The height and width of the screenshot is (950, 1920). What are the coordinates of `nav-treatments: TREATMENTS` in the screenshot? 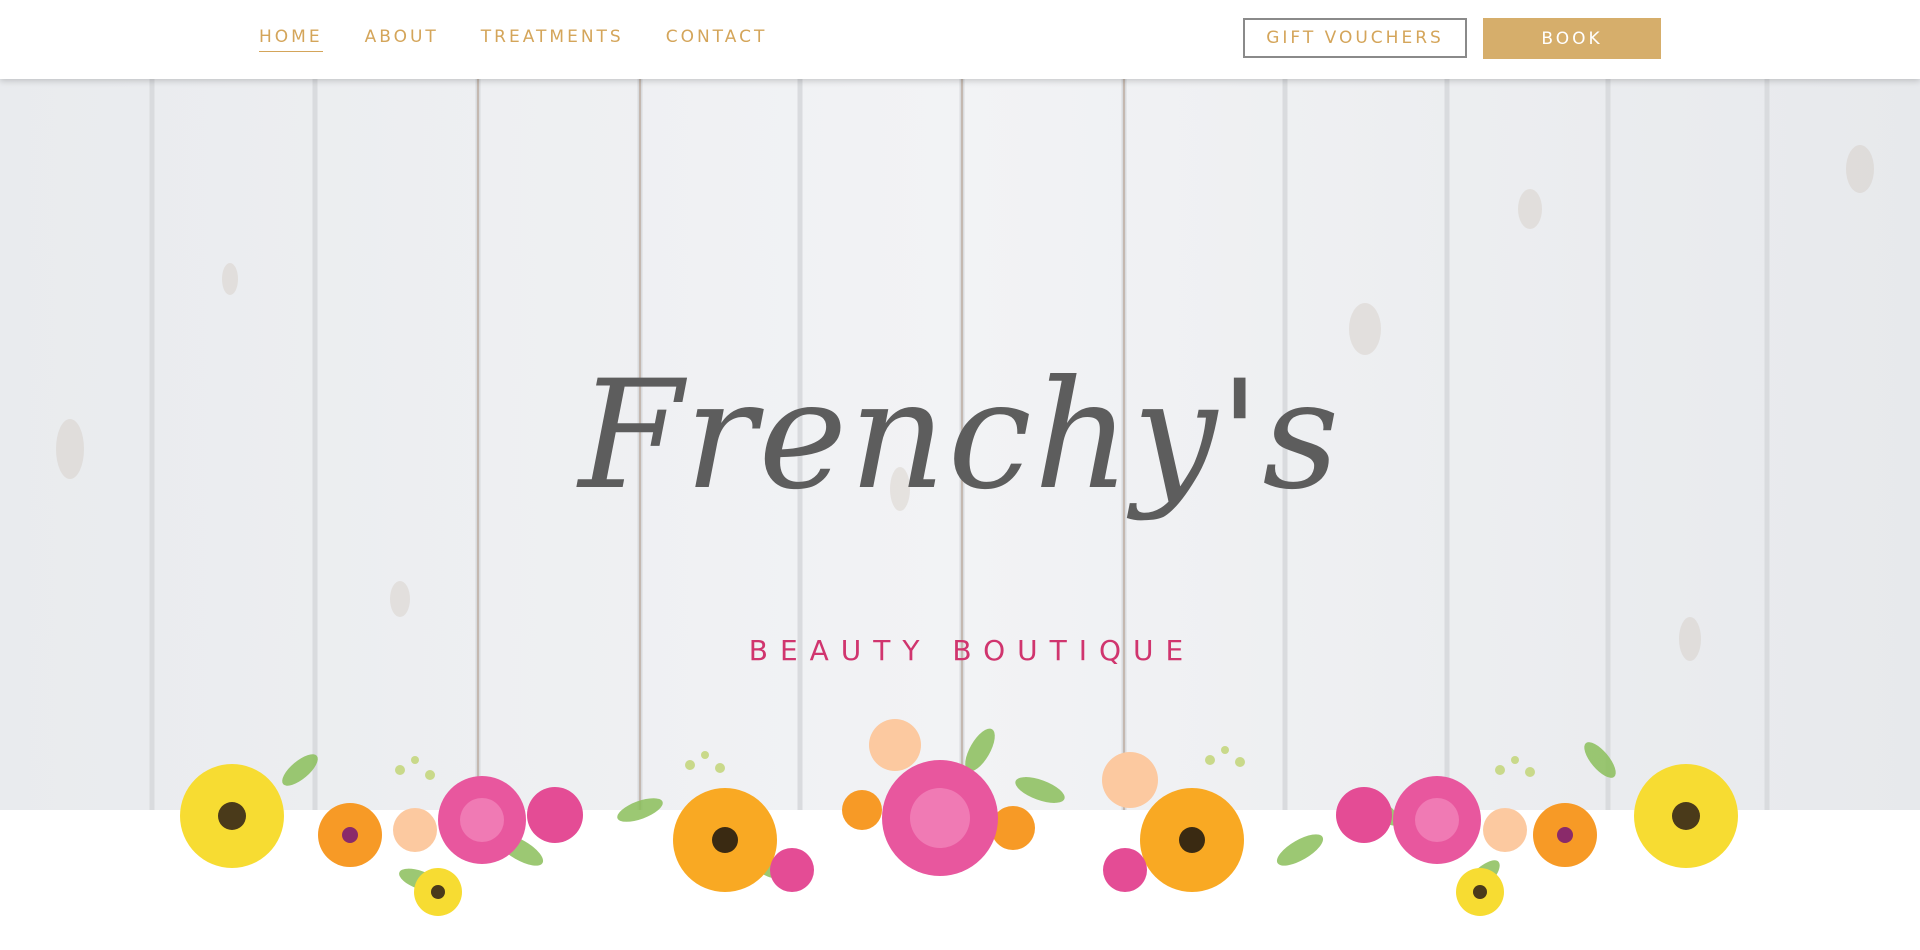 It's located at (552, 39).